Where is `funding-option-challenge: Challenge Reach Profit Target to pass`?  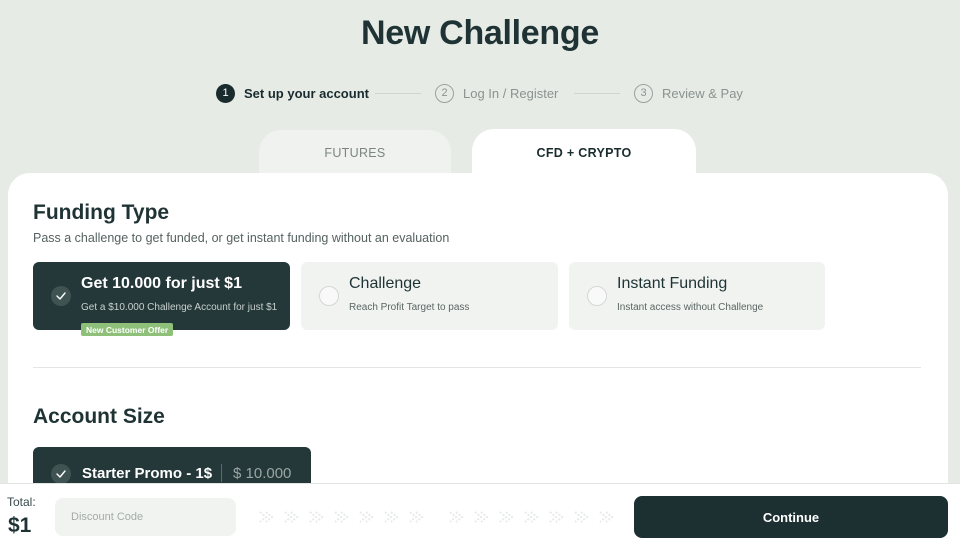 funding-option-challenge: Challenge Reach Profit Target to pass is located at coordinates (429, 296).